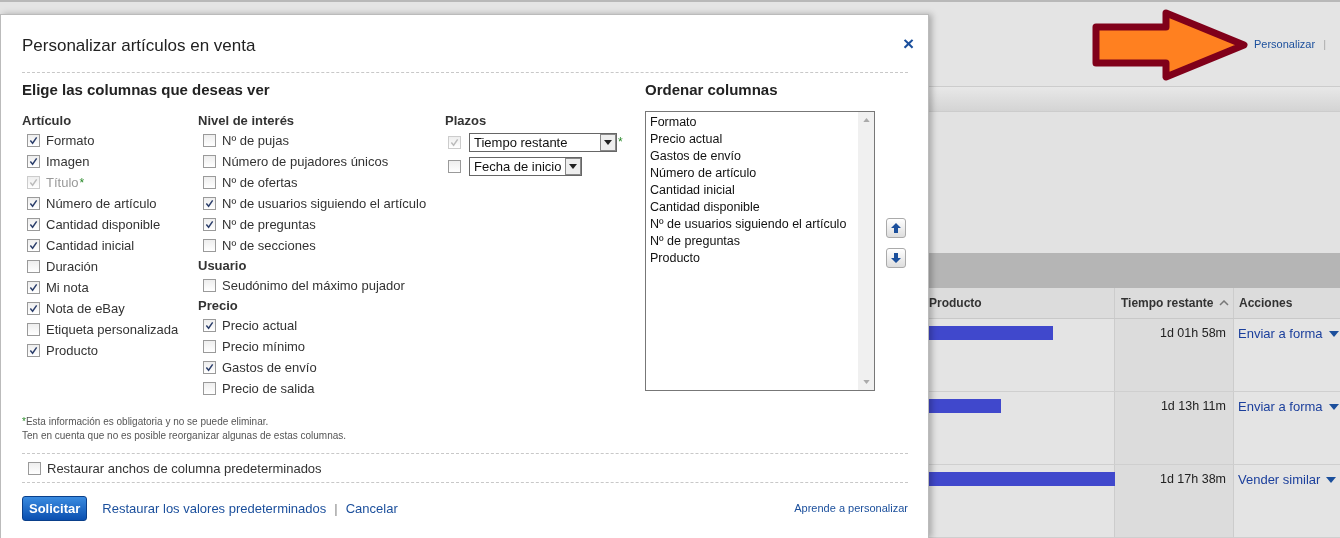  What do you see at coordinates (752, 156) in the screenshot?
I see `list-item: Gastos de envío` at bounding box center [752, 156].